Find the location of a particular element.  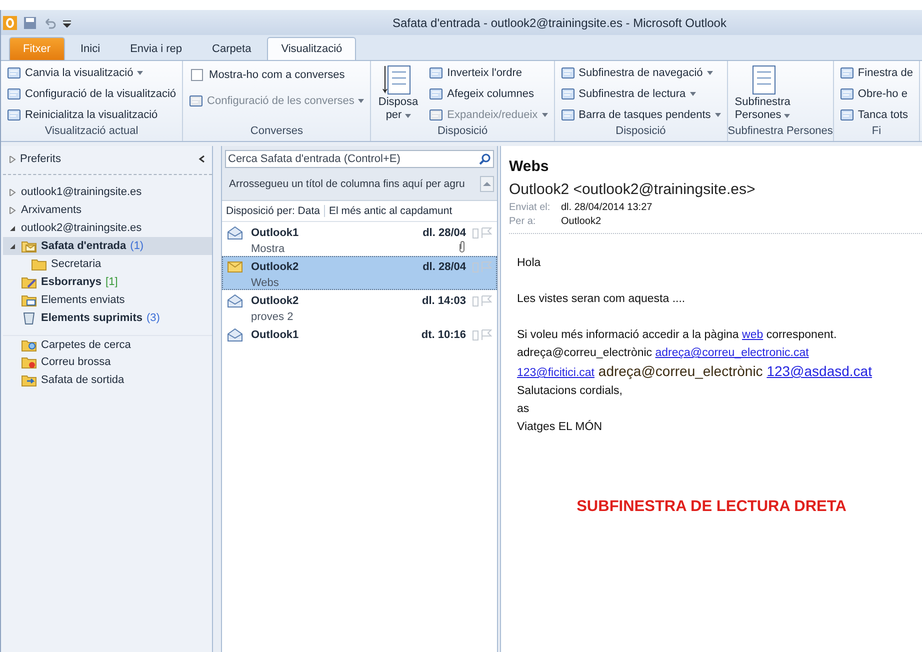

email-link: 123@asdasd.cat is located at coordinates (819, 371).